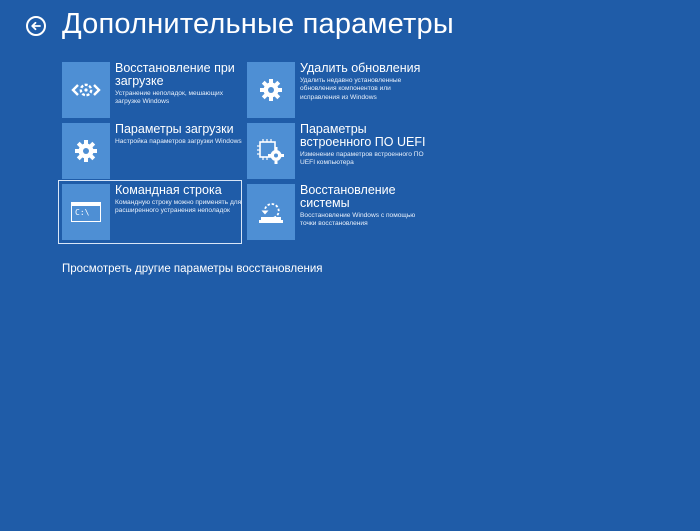  What do you see at coordinates (271, 212) in the screenshot?
I see `system-restore-icon` at bounding box center [271, 212].